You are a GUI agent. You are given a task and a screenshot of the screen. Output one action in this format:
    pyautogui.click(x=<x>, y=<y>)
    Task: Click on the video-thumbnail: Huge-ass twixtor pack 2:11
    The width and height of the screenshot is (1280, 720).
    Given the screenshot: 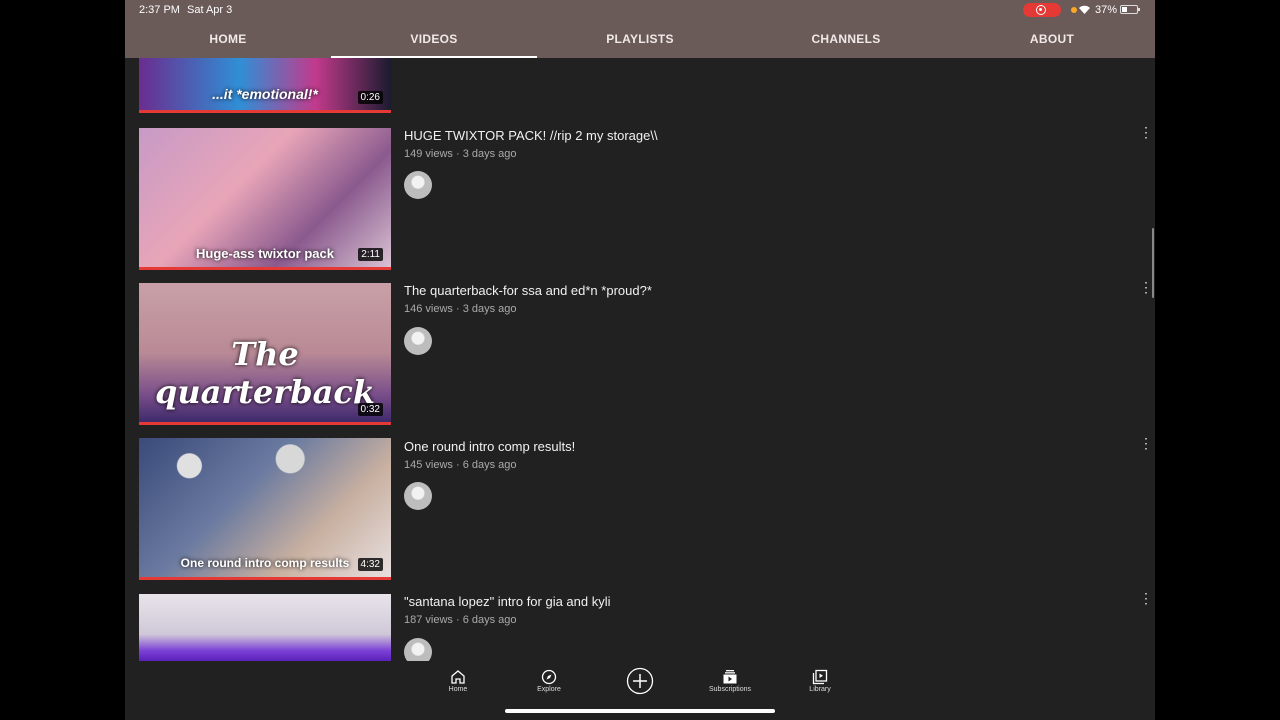 What is the action you would take?
    pyautogui.click(x=265, y=199)
    